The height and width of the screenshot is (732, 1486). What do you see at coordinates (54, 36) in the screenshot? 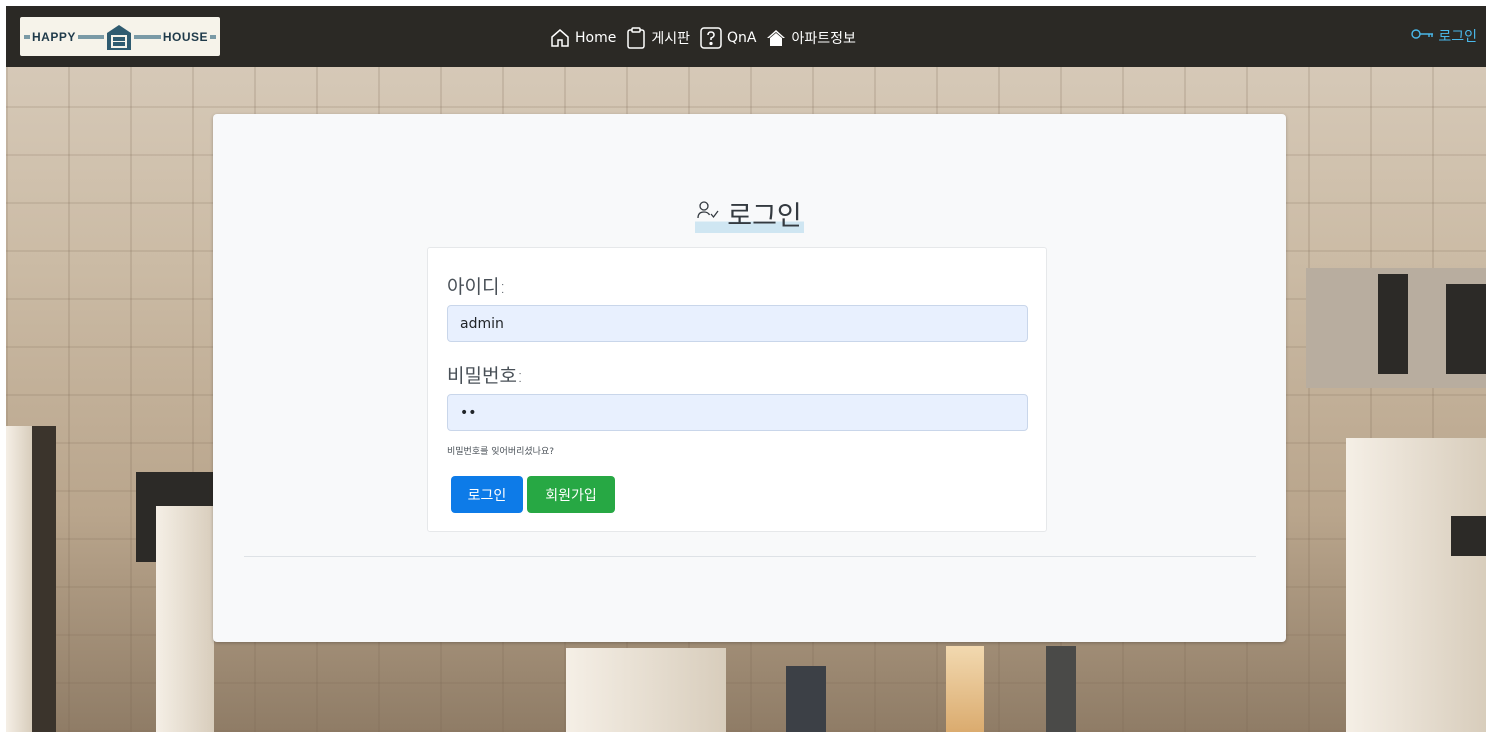
I see `brand-word-happy: HAPPY` at bounding box center [54, 36].